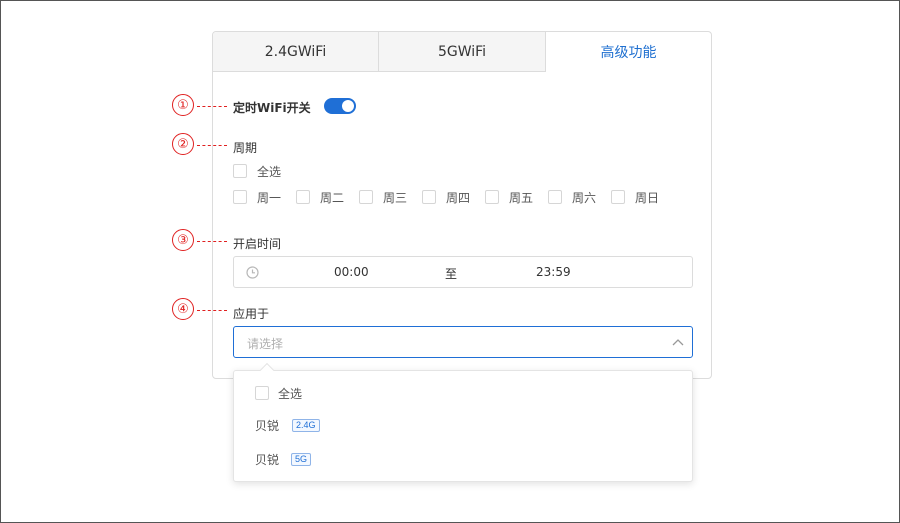 The height and width of the screenshot is (523, 900). Describe the element at coordinates (678, 342) in the screenshot. I see `chevron-up-icon` at that location.